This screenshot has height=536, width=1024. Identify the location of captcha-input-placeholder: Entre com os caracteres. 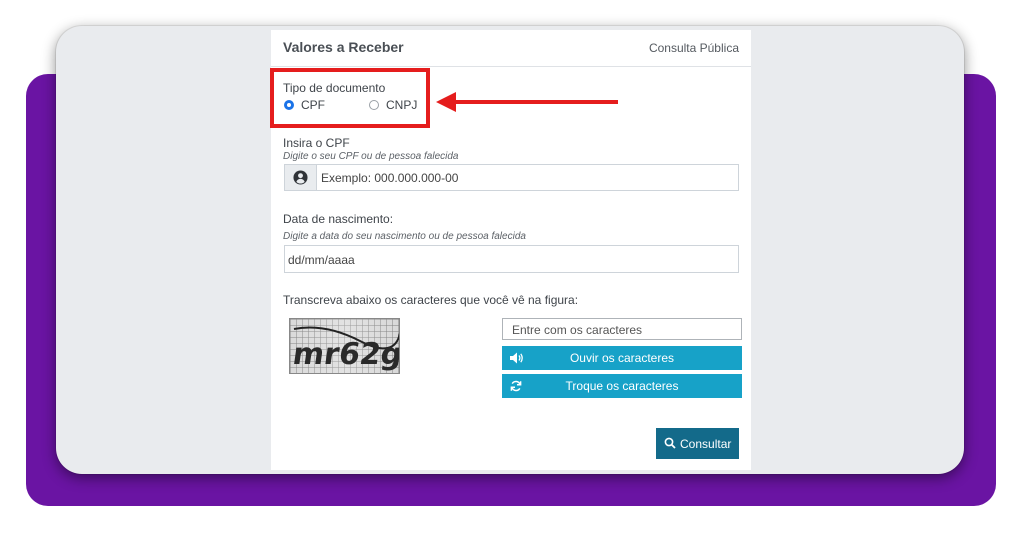
(577, 330).